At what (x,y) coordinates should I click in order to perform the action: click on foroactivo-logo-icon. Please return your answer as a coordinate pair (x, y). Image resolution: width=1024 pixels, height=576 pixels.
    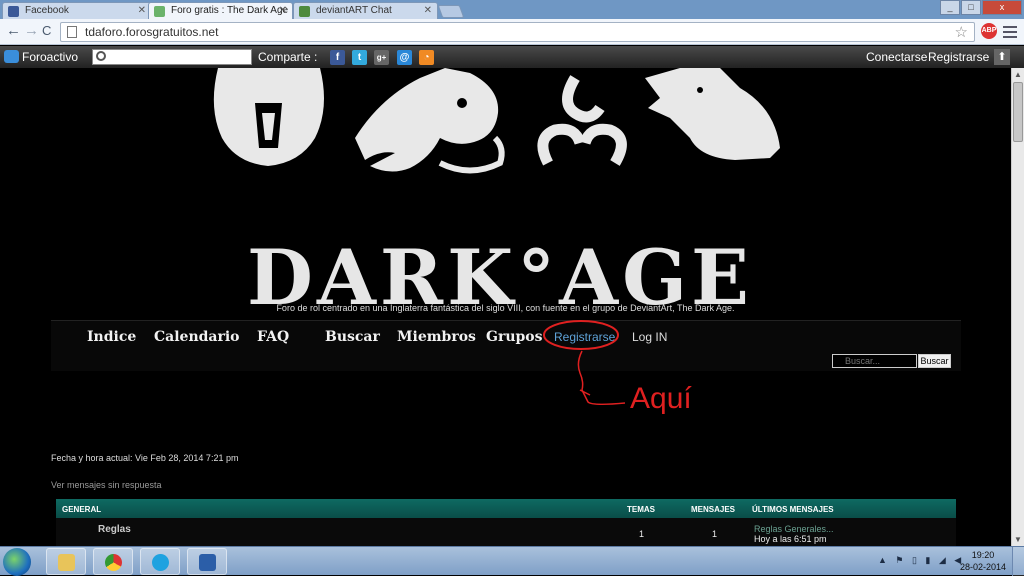
    Looking at the image, I should click on (11, 56).